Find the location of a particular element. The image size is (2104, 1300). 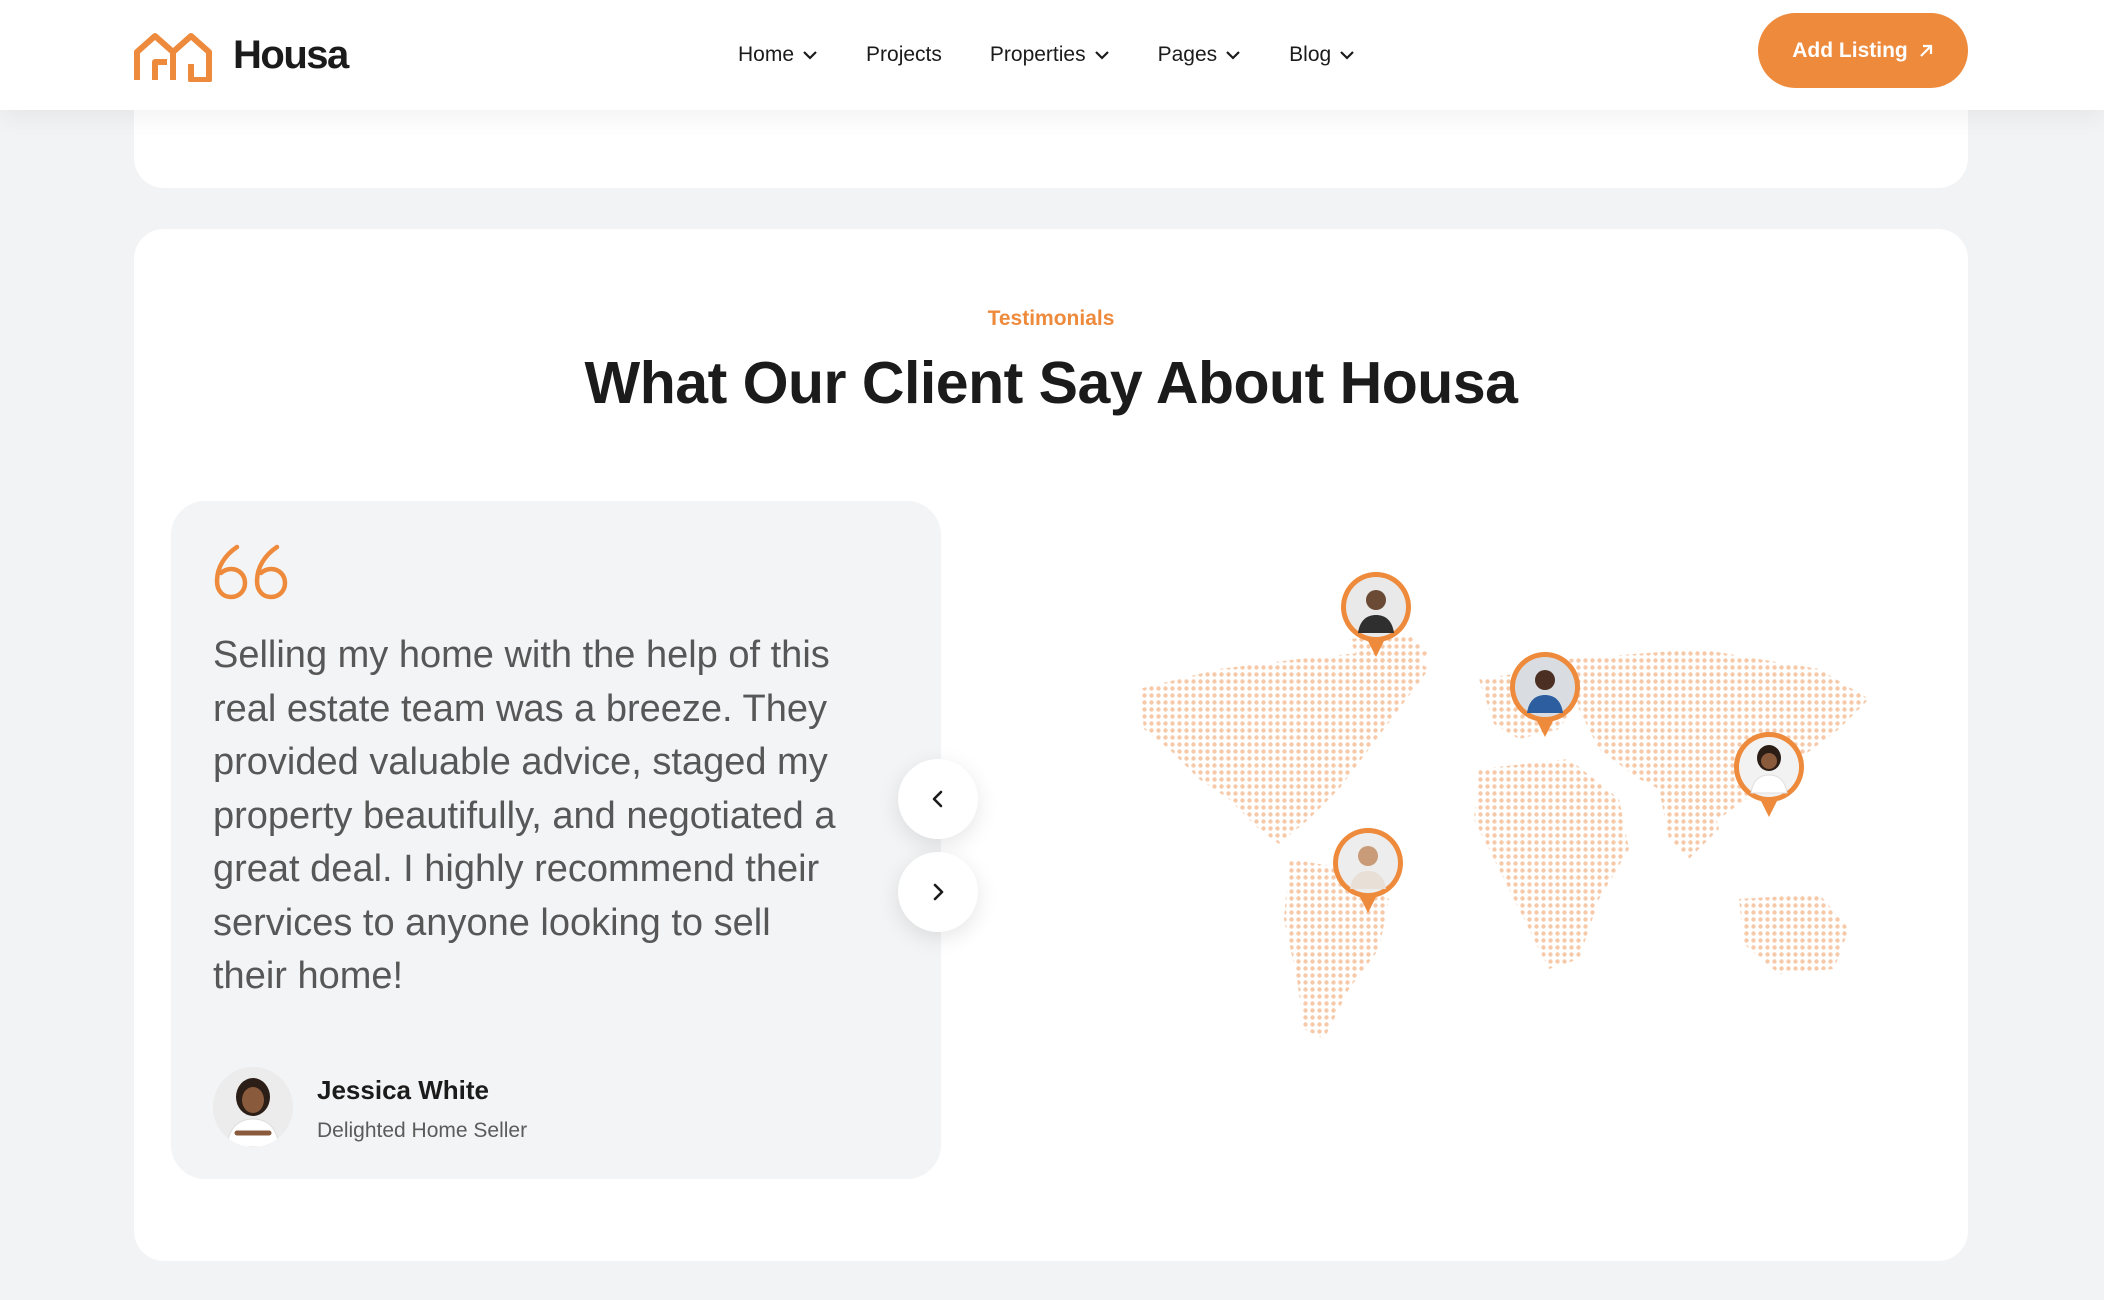

nav-label: Home is located at coordinates (766, 54).